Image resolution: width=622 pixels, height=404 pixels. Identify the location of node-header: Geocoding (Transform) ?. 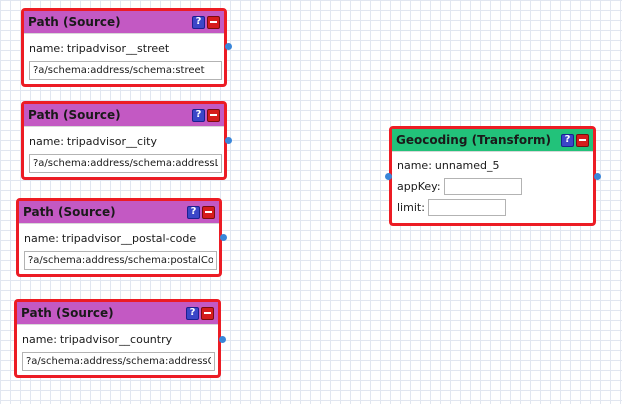
(492, 140).